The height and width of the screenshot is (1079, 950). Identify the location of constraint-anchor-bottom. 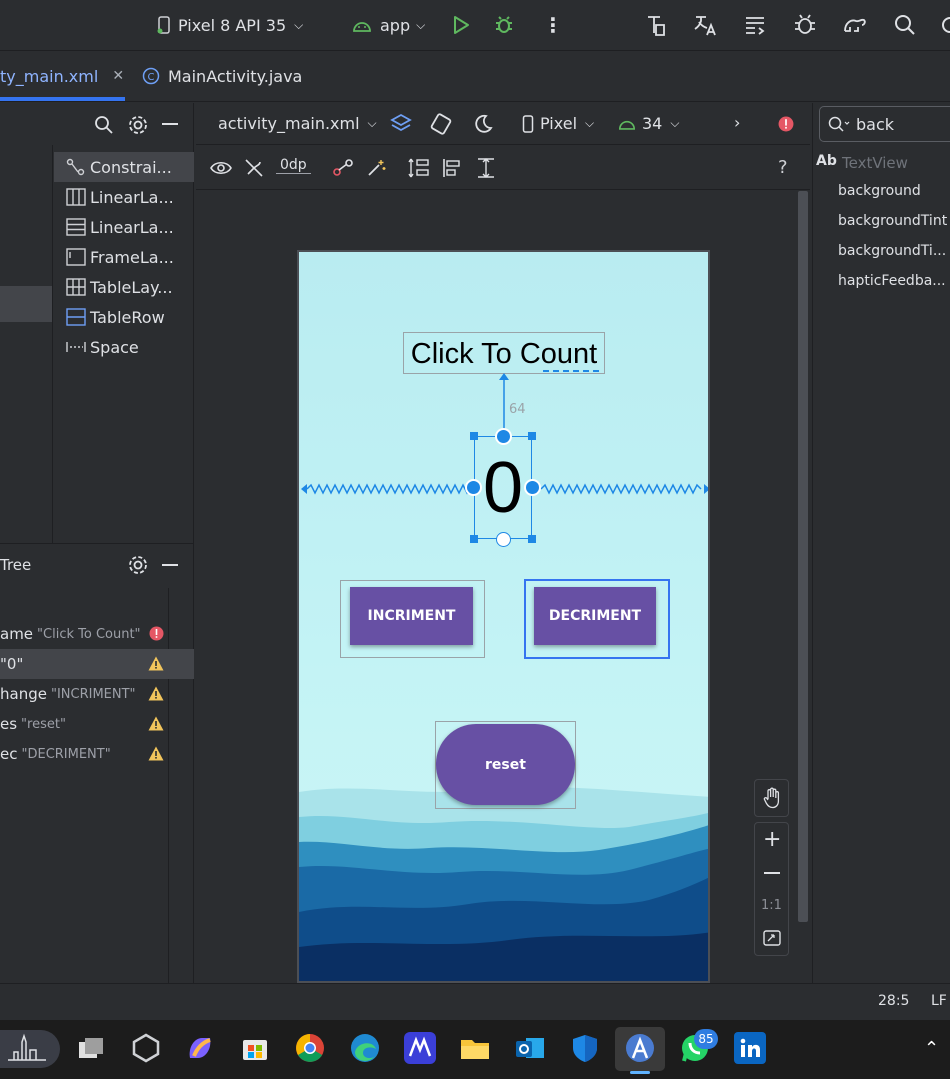
(503, 539).